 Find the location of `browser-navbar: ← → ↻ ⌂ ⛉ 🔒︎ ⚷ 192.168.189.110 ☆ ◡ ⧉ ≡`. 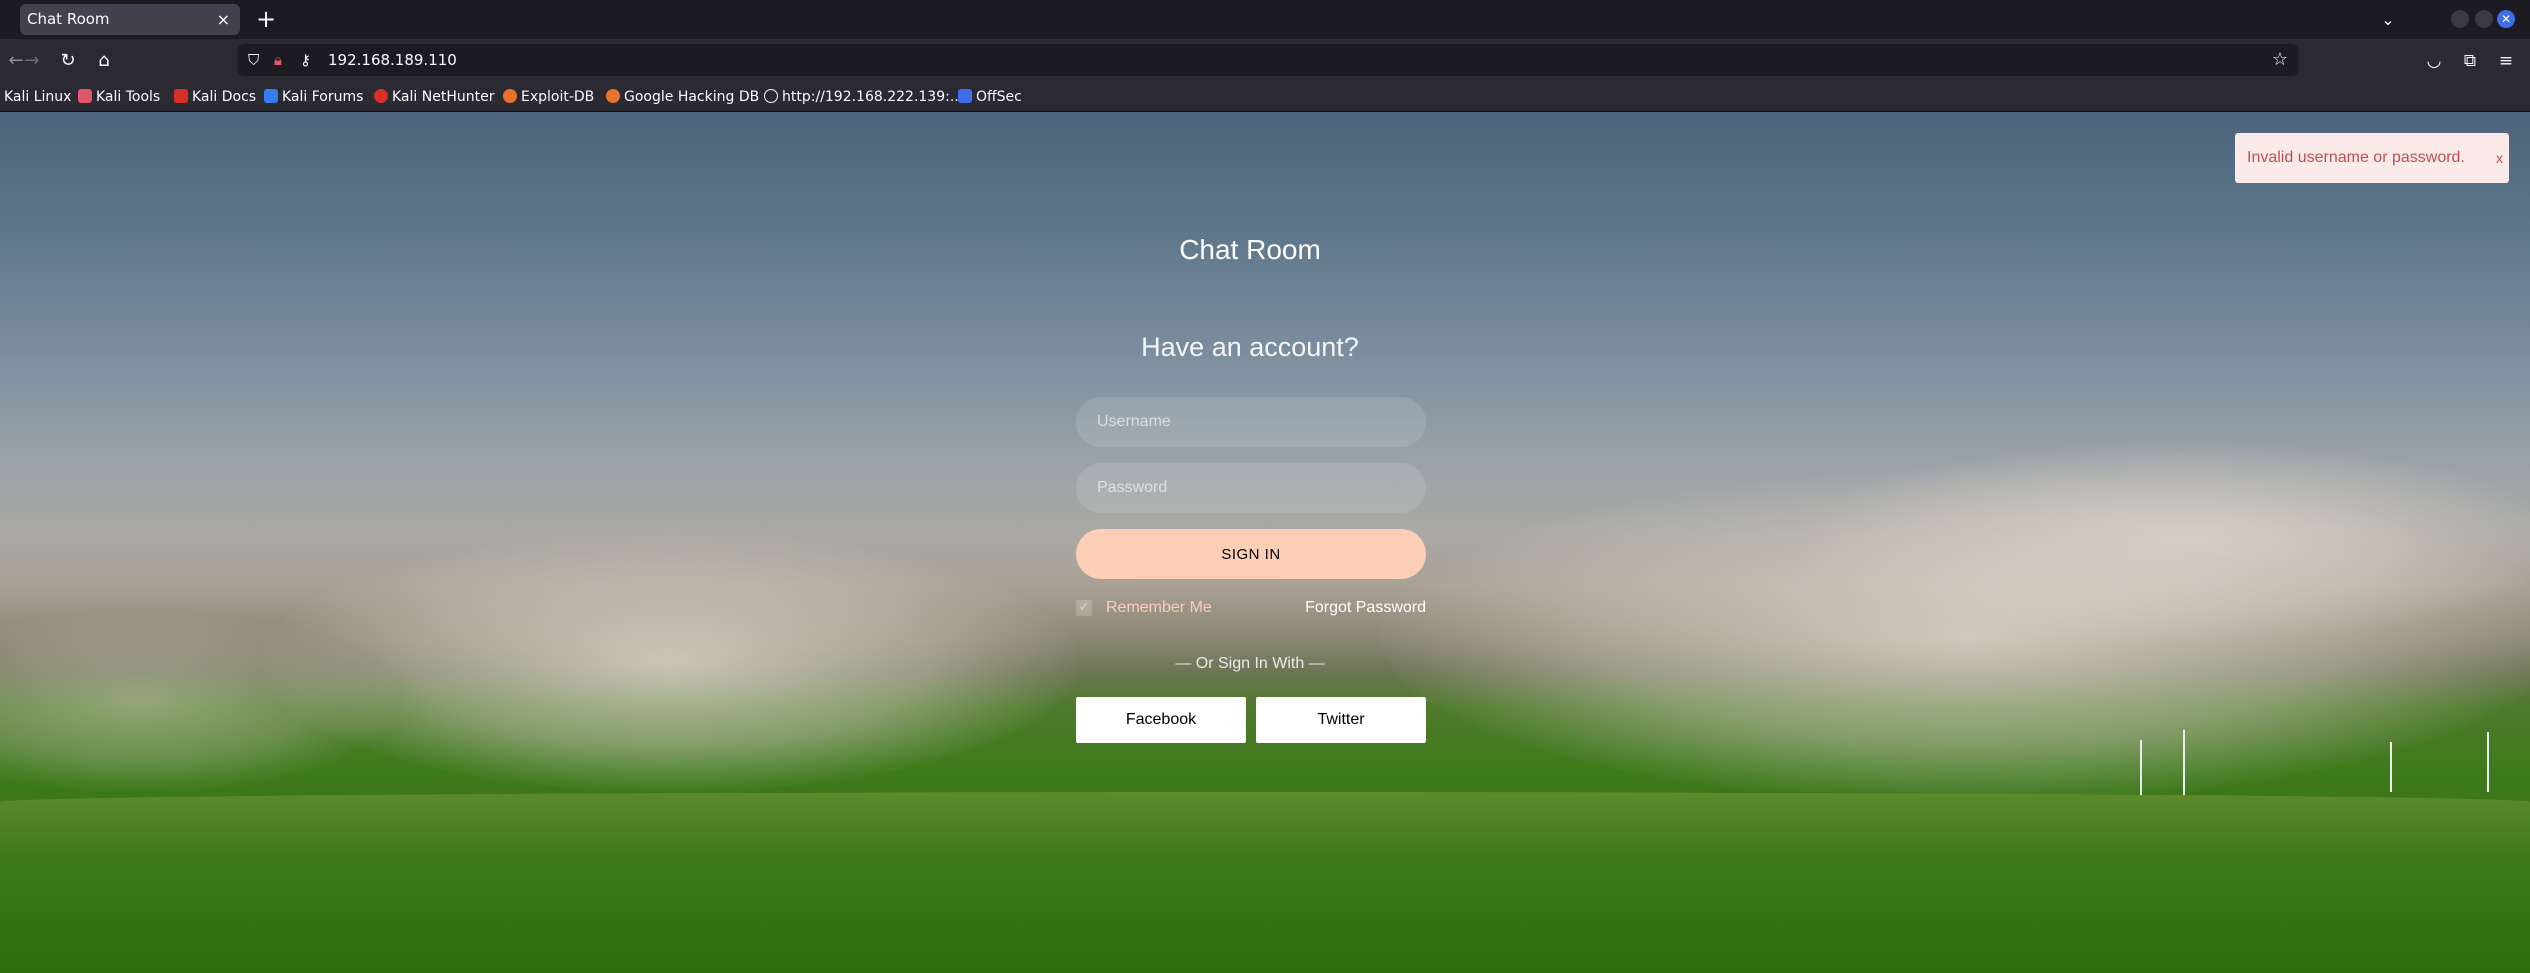

browser-navbar: ← → ↻ ⌂ ⛉ 🔒︎ ⚷ 192.168.189.110 ☆ ◡ ⧉ ≡ is located at coordinates (1265, 60).